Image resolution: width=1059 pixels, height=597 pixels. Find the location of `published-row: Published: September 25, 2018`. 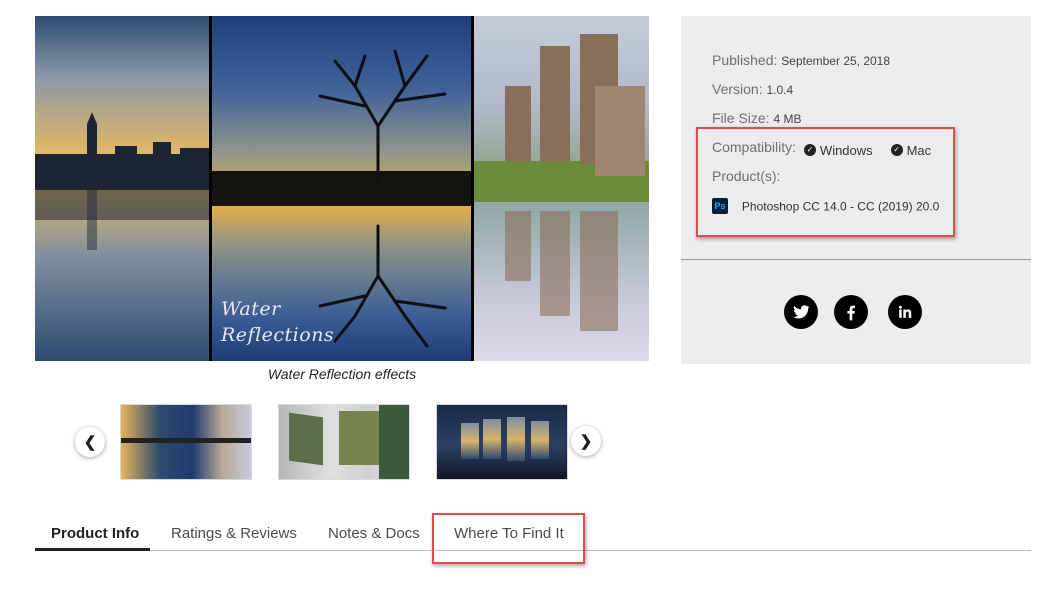

published-row: Published: September 25, 2018 is located at coordinates (801, 60).